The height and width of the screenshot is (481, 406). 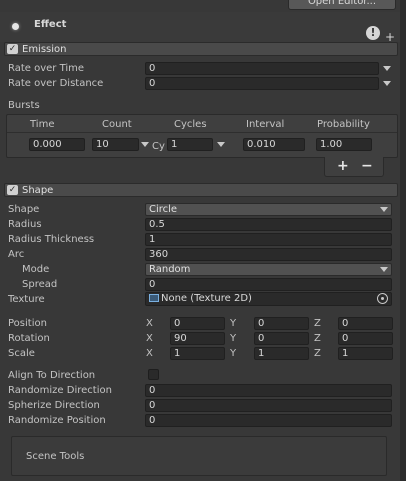 What do you see at coordinates (367, 166) in the screenshot?
I see `remove-burst-button: −` at bounding box center [367, 166].